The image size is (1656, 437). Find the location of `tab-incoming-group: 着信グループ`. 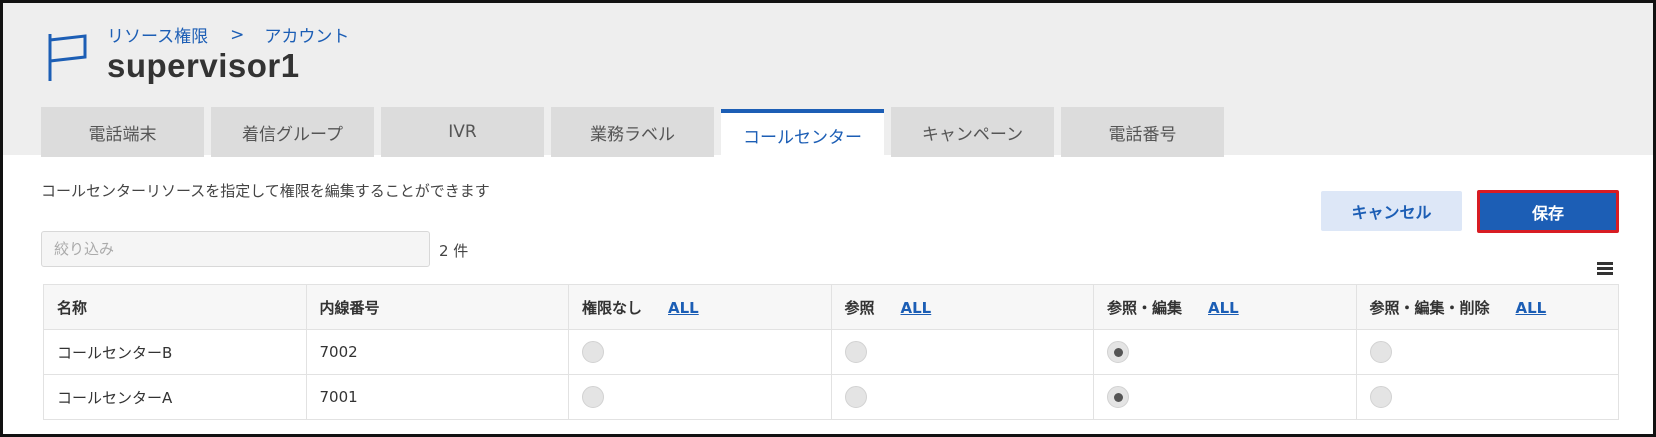

tab-incoming-group: 着信グループ is located at coordinates (292, 132).